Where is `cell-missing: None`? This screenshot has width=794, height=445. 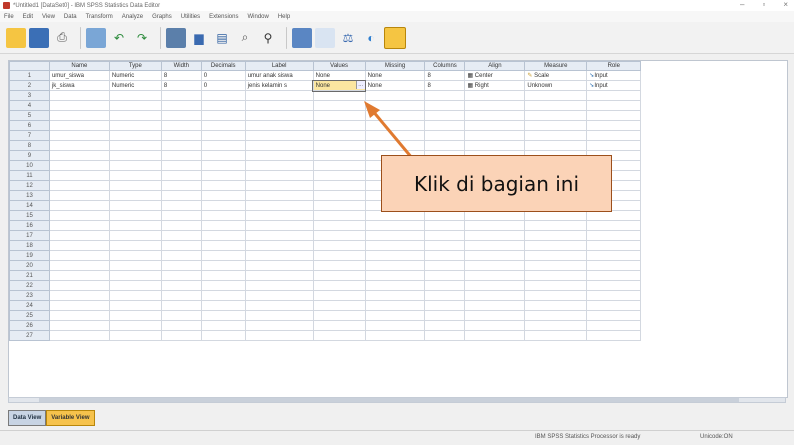 cell-missing: None is located at coordinates (395, 85).